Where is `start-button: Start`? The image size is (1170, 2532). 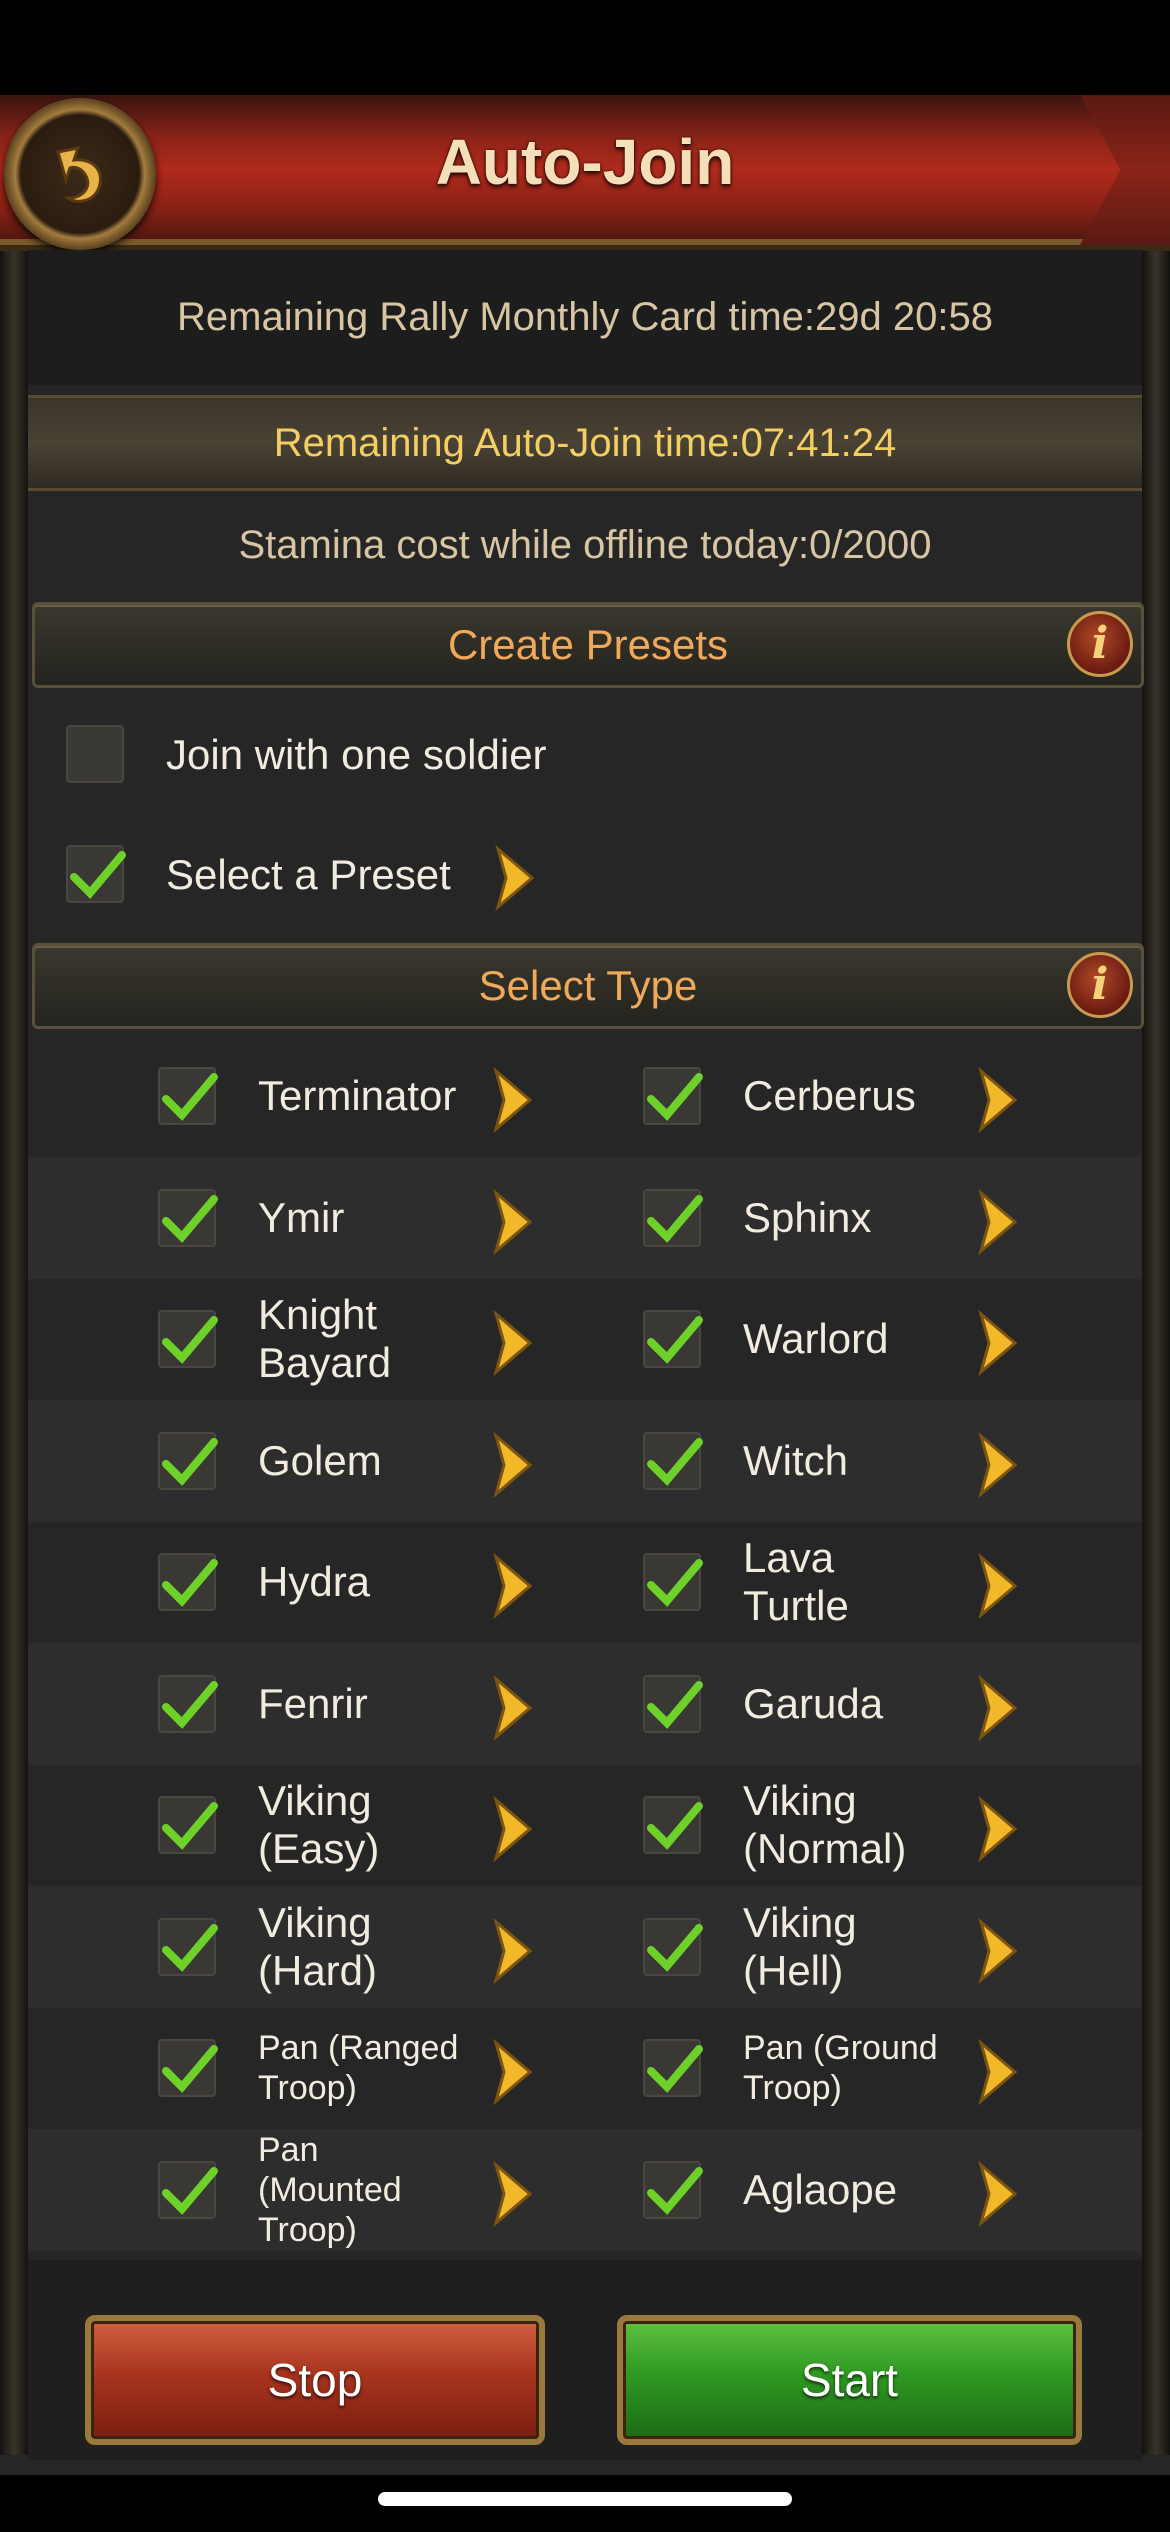 start-button: Start is located at coordinates (849, 2380).